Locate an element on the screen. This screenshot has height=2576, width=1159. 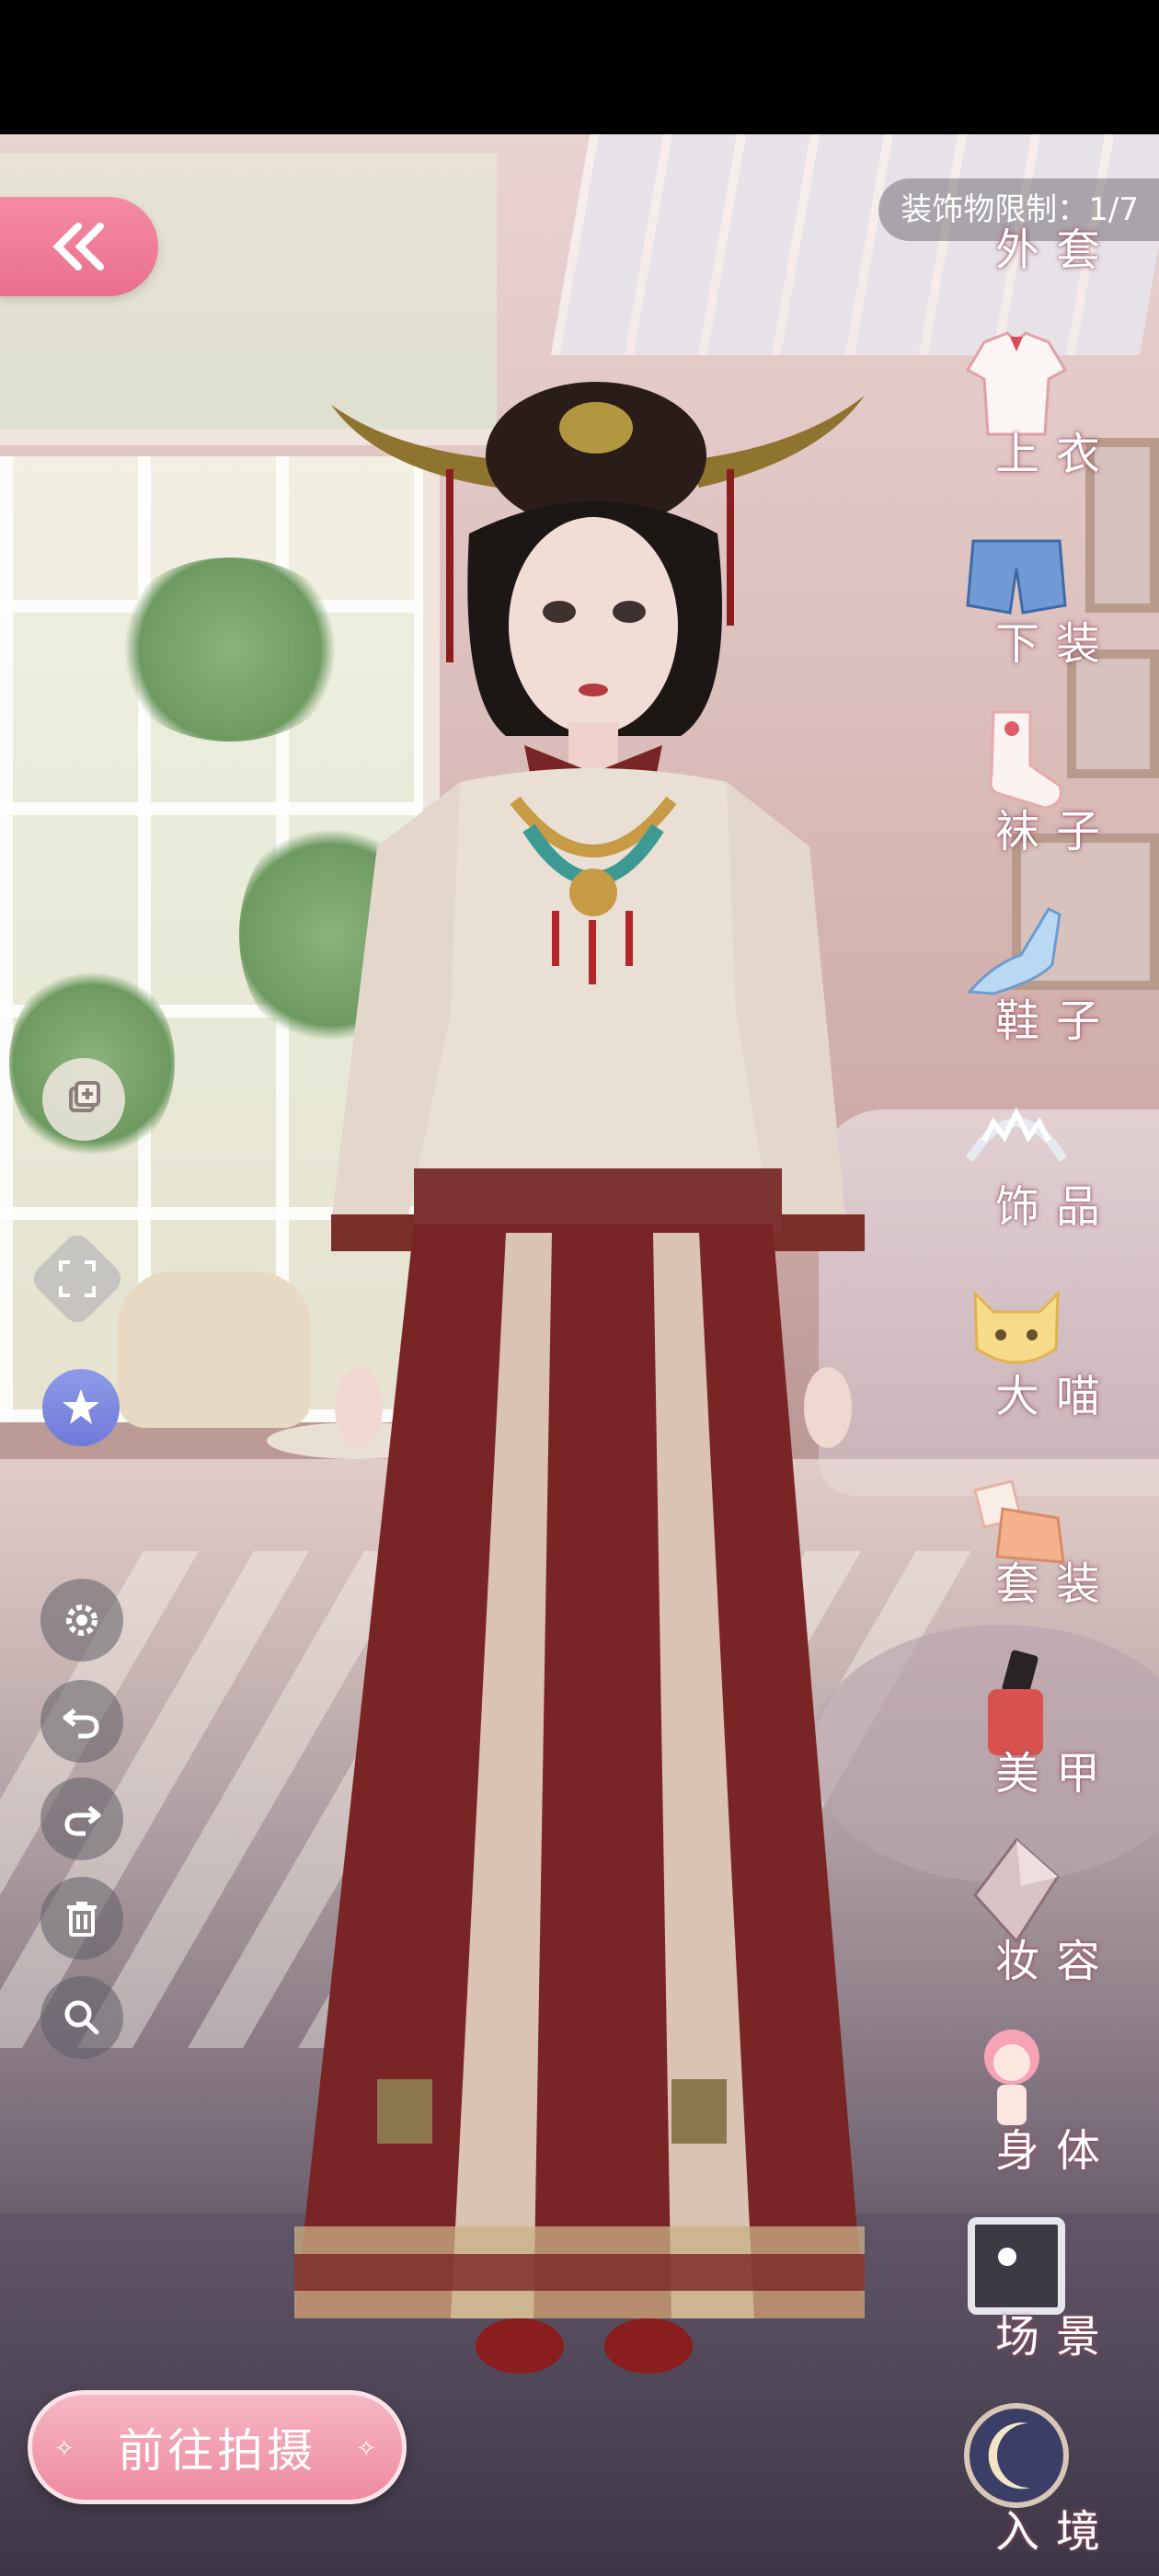
fullscreen-icon is located at coordinates (77, 1278).